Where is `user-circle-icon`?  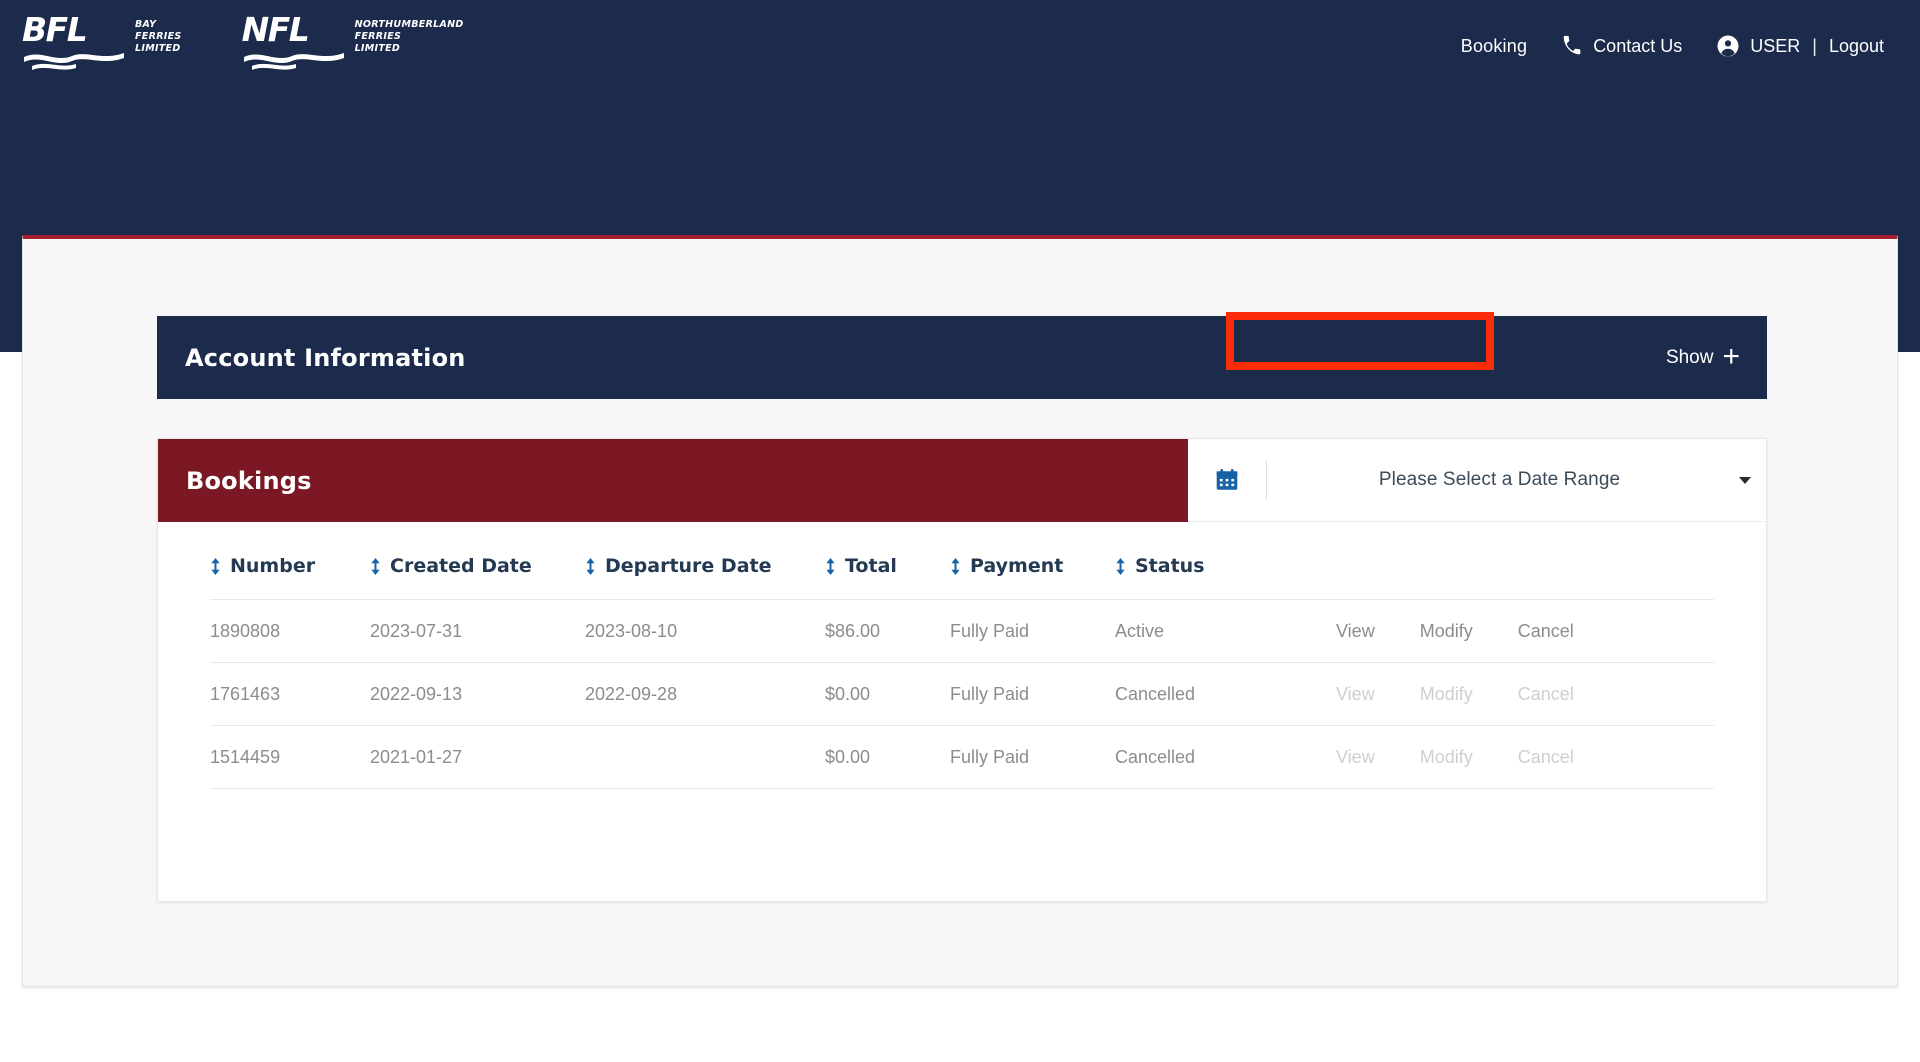 user-circle-icon is located at coordinates (1728, 46).